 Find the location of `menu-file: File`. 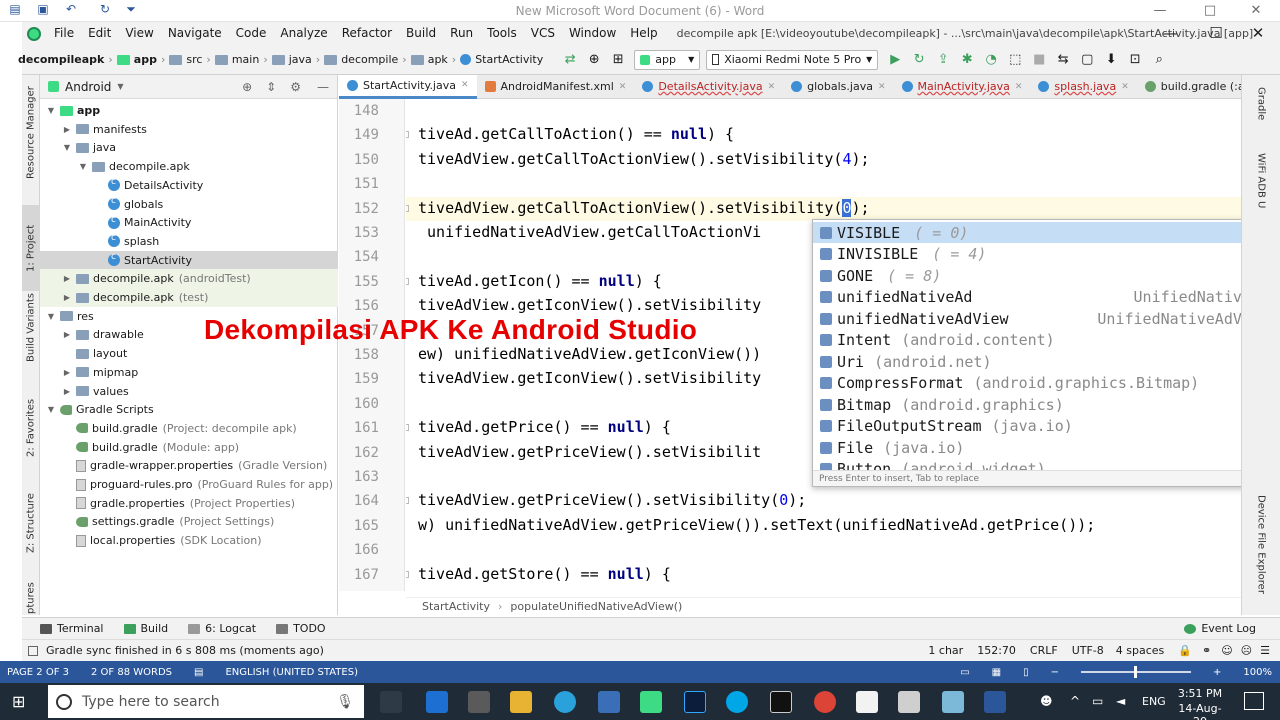

menu-file: File is located at coordinates (64, 33).